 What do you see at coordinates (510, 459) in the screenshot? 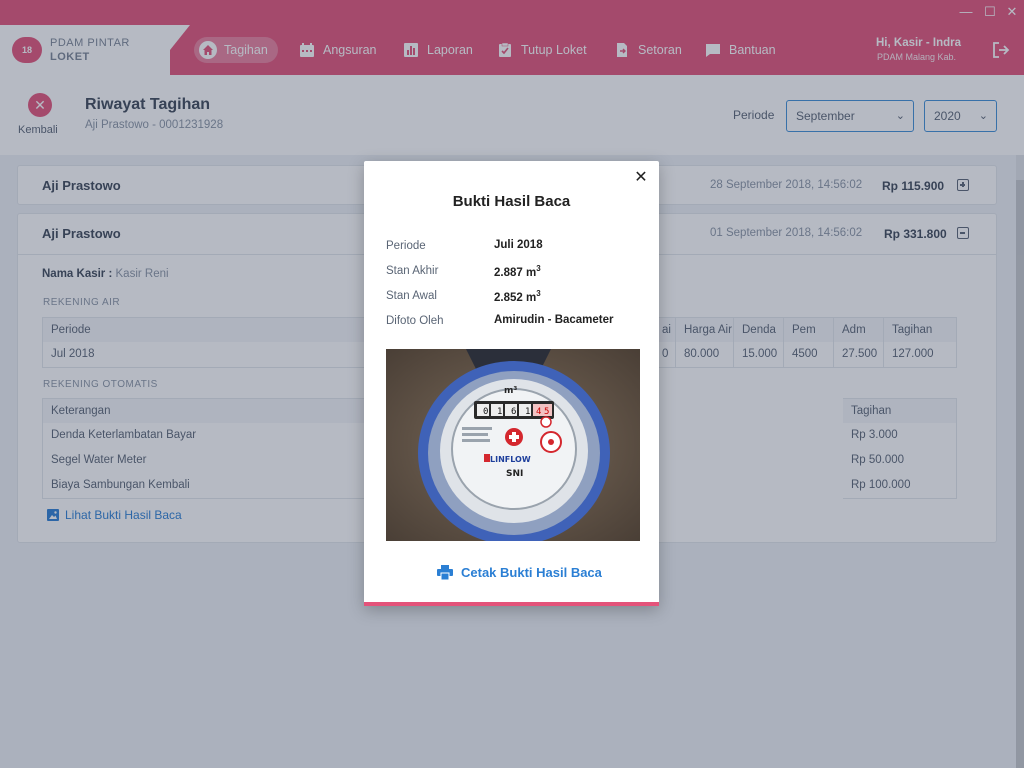
I see `svg-text: LINFLOW` at bounding box center [510, 459].